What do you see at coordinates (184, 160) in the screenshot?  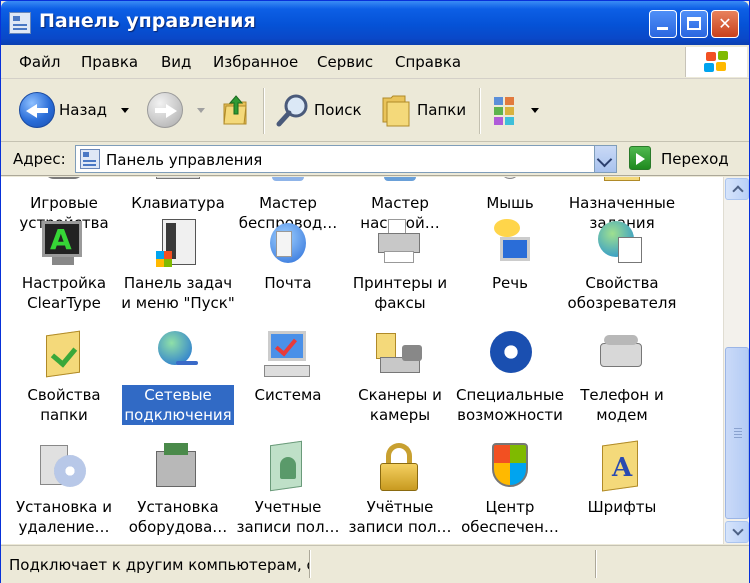 I see `address-value: Панель управления` at bounding box center [184, 160].